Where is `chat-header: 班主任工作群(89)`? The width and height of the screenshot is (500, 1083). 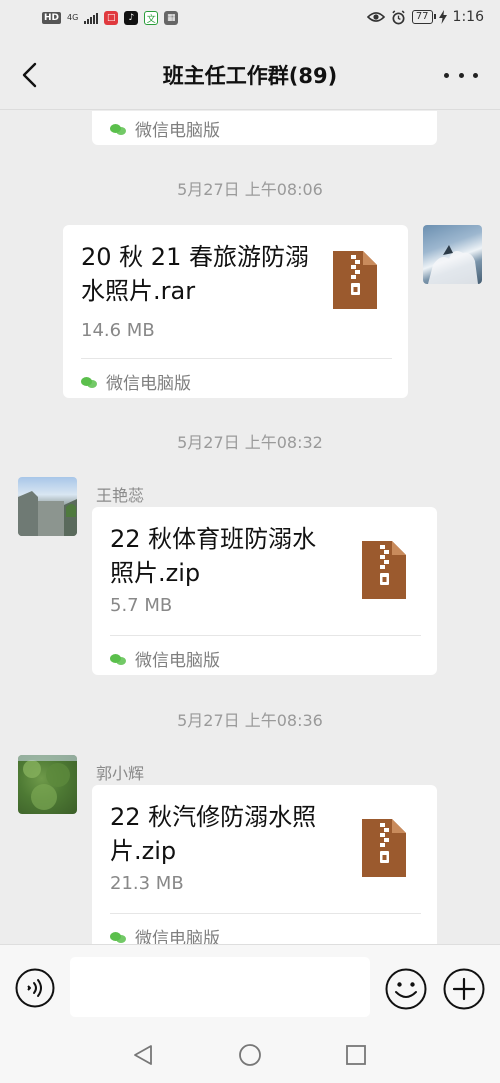
chat-header: 班主任工作群(89) is located at coordinates (250, 75).